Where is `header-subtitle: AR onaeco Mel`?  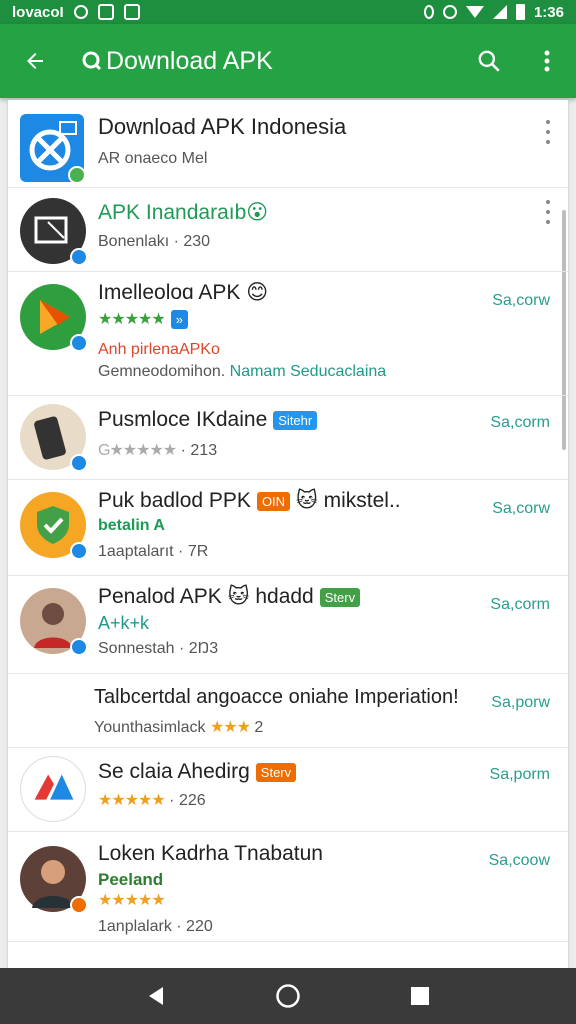
header-subtitle: AR onaeco Mel is located at coordinates (153, 158).